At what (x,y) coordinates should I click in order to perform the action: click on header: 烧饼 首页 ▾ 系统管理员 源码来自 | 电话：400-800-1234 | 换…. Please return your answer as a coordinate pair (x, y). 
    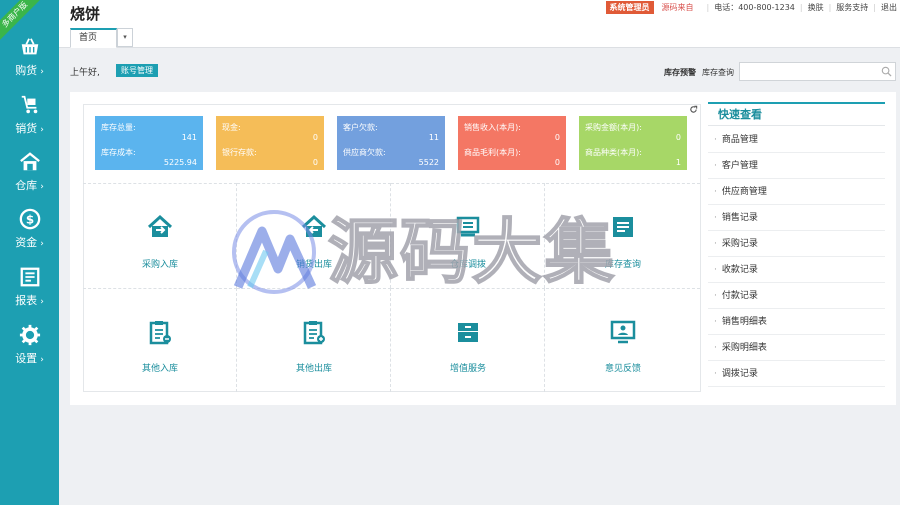
    Looking at the image, I should click on (479, 24).